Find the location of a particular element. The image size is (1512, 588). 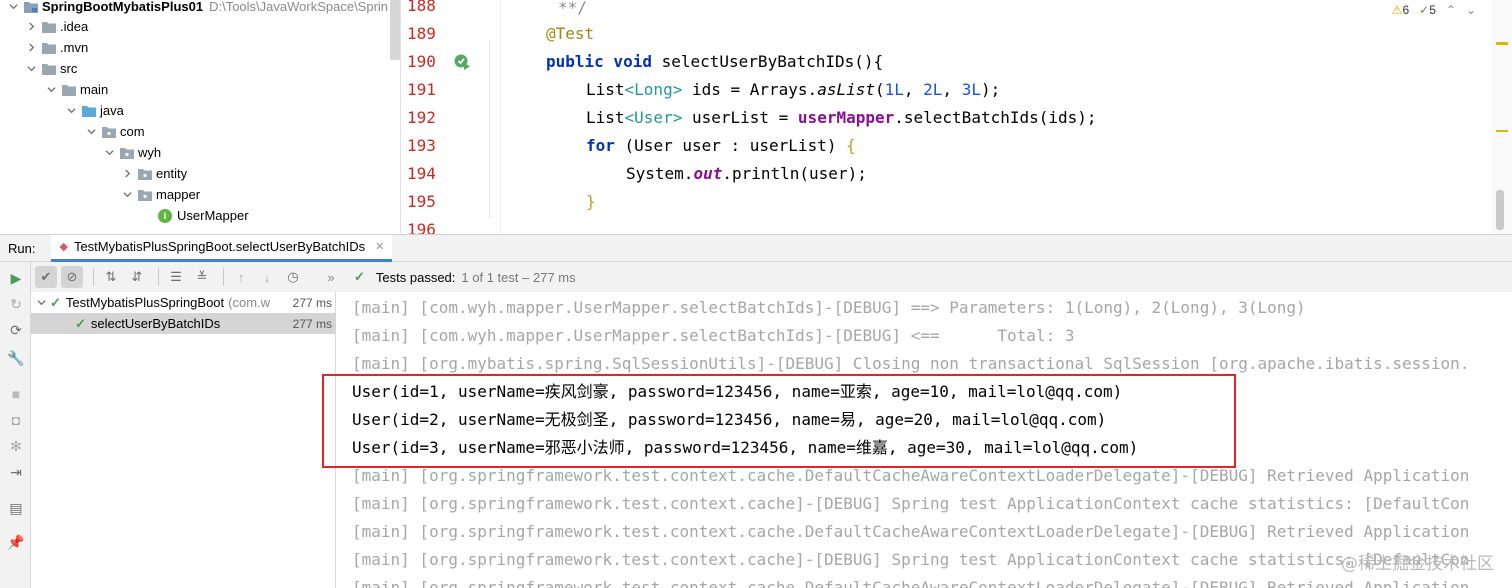

editor-scrollbar is located at coordinates (1500, 210).